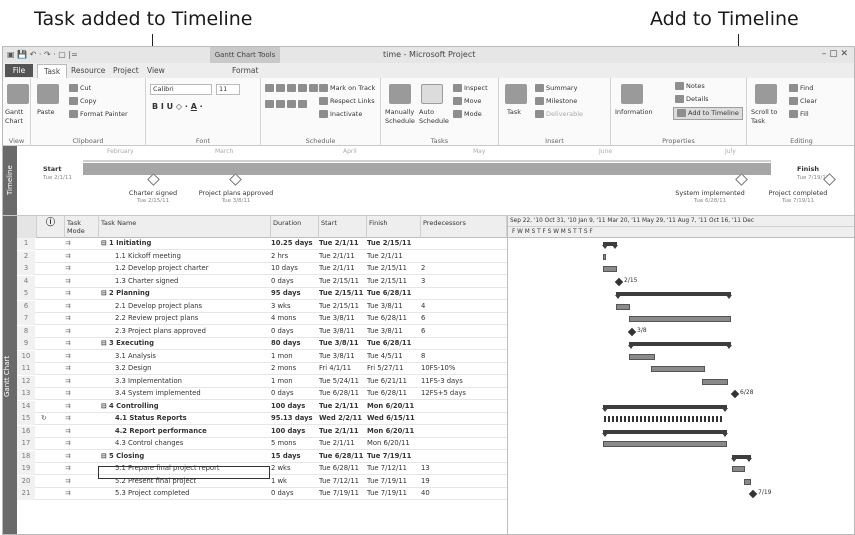 This screenshot has width=855, height=535. What do you see at coordinates (514, 112) in the screenshot?
I see `task-button: Task` at bounding box center [514, 112].